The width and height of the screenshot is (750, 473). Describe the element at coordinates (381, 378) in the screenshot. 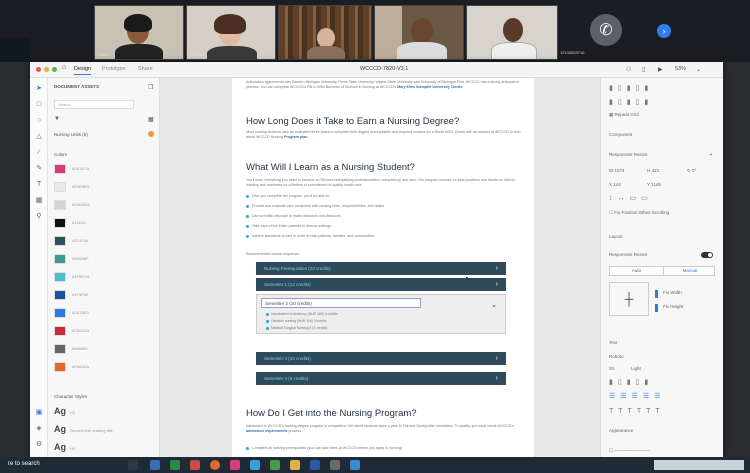

I see `accordion-semester-4: Semester 4 (6 credits) ›` at that location.